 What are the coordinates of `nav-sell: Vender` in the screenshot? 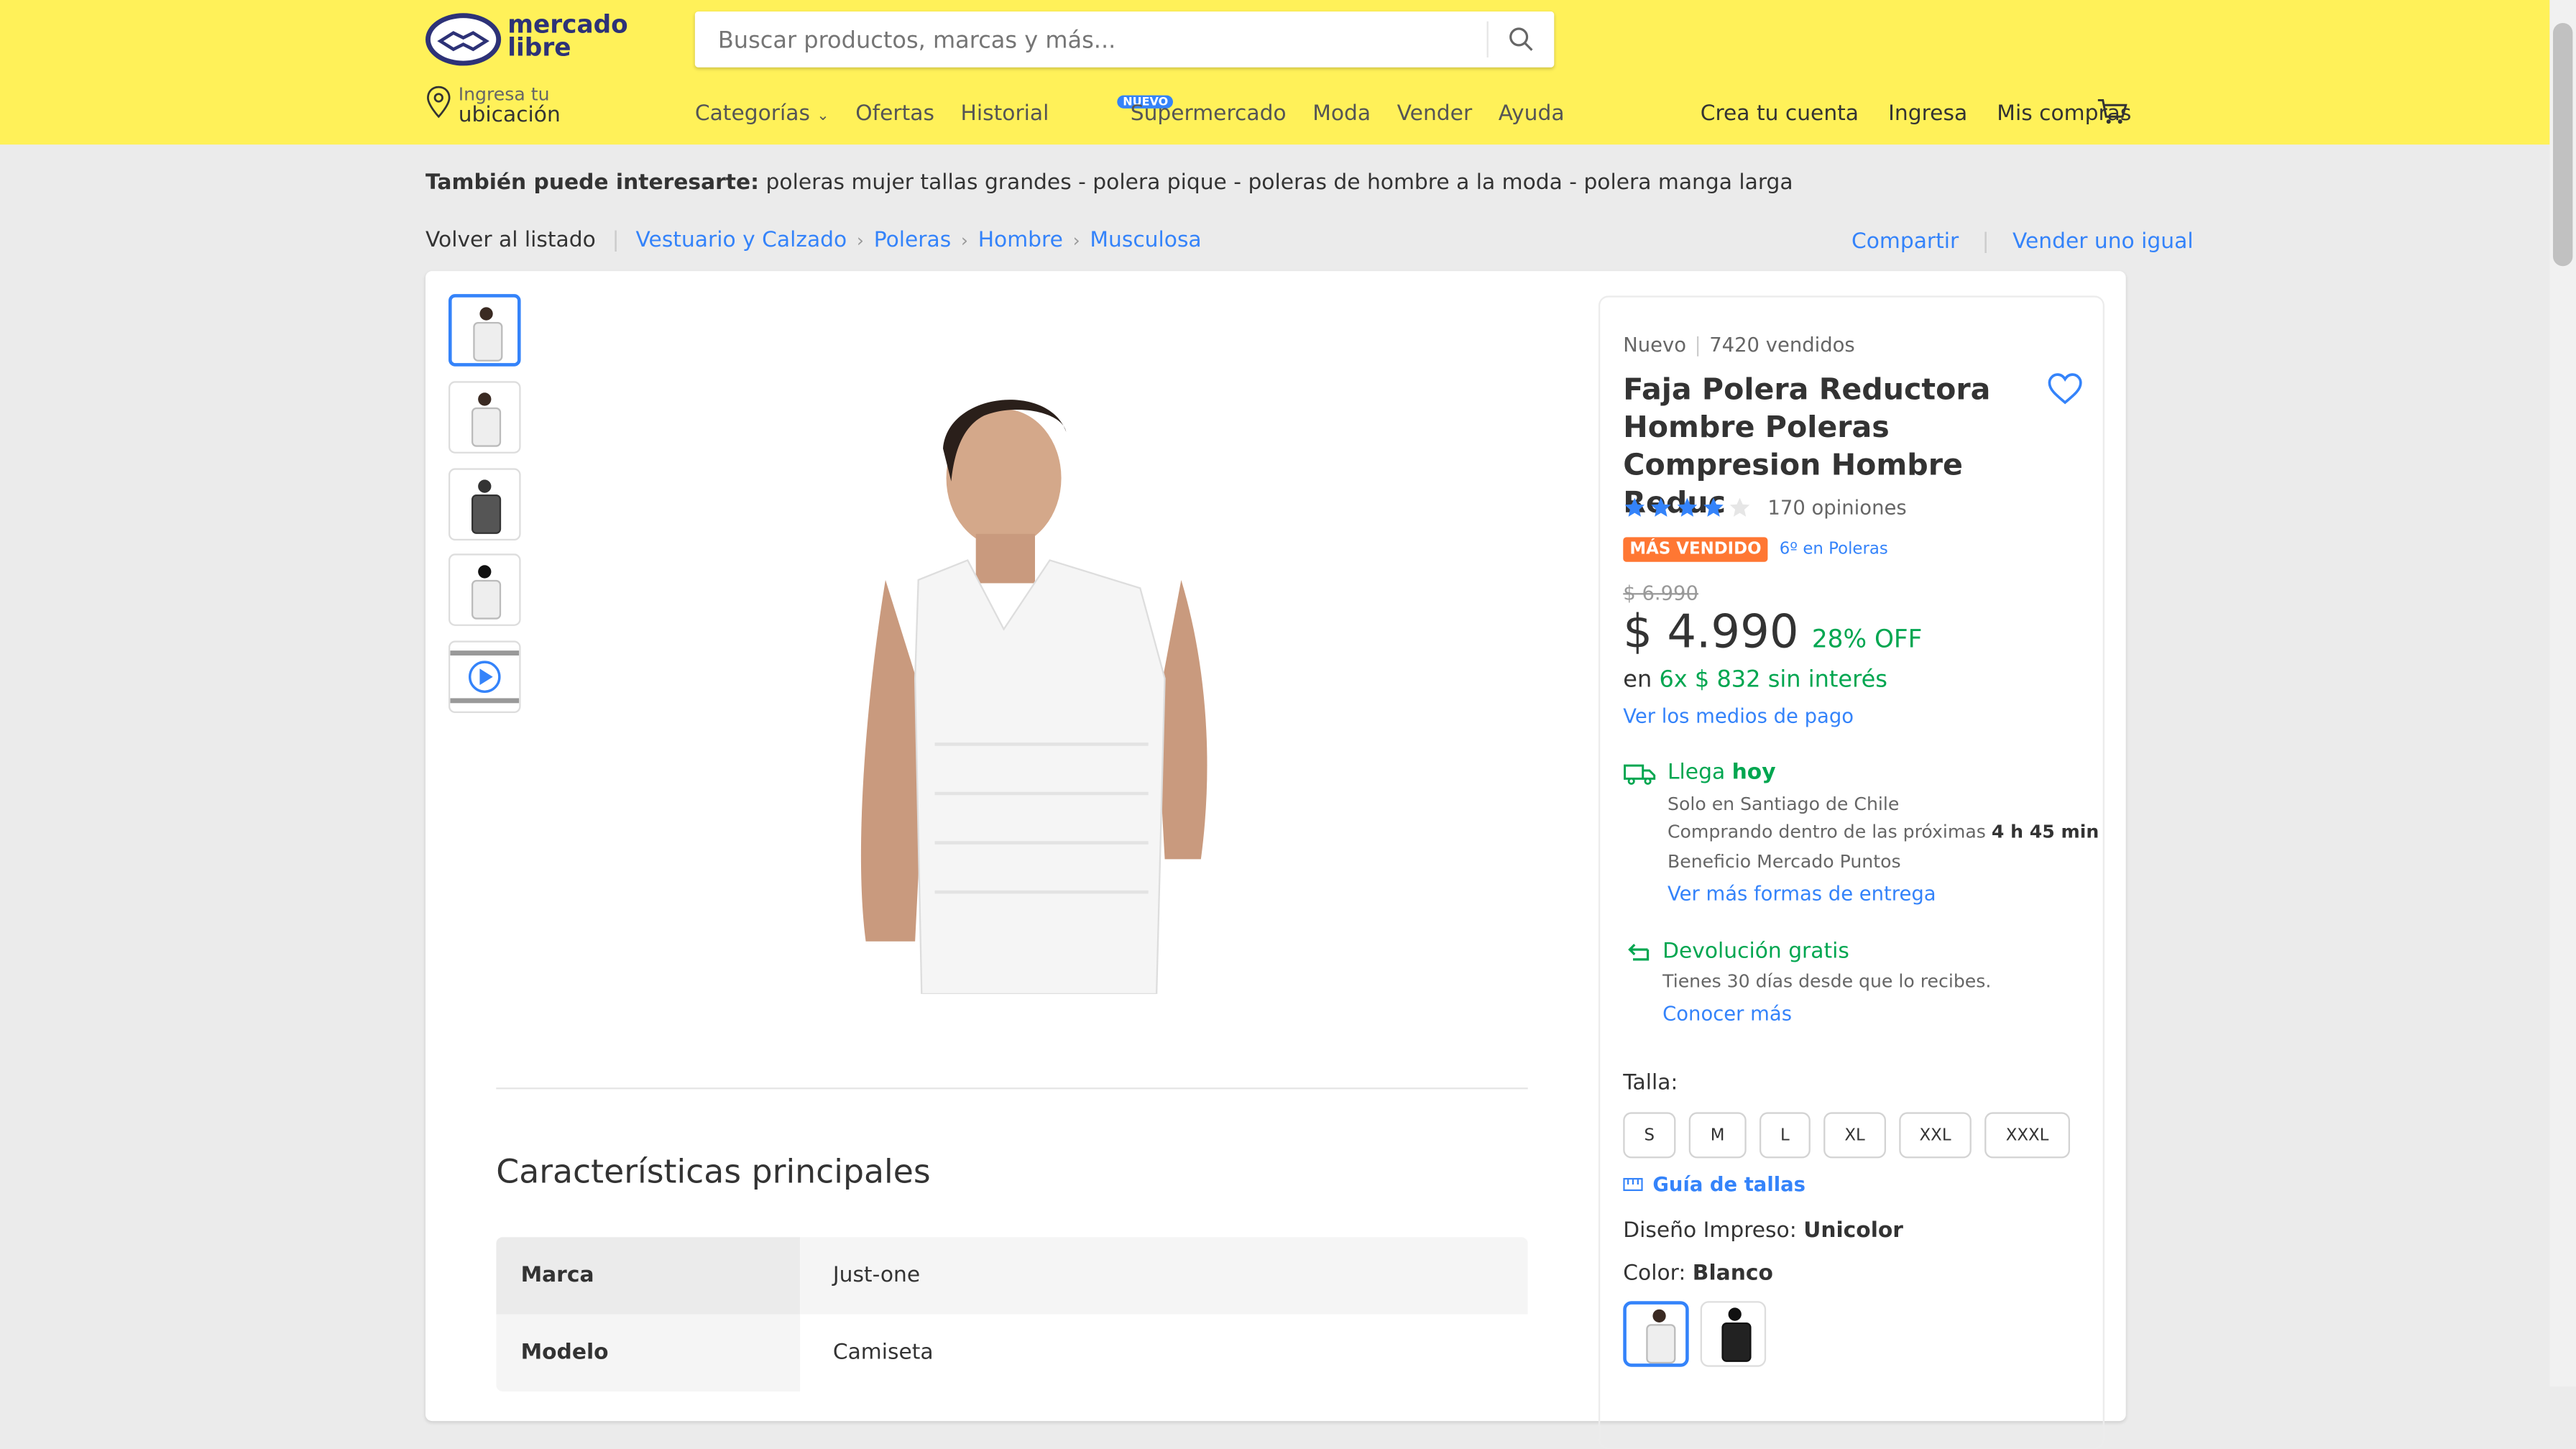 It's located at (1434, 114).